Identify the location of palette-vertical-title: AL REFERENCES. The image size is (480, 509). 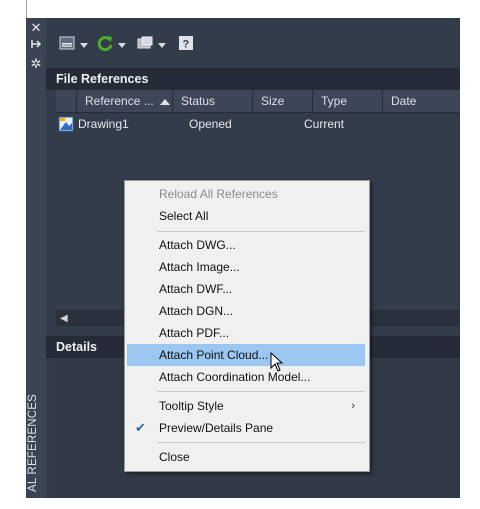
(33, 442).